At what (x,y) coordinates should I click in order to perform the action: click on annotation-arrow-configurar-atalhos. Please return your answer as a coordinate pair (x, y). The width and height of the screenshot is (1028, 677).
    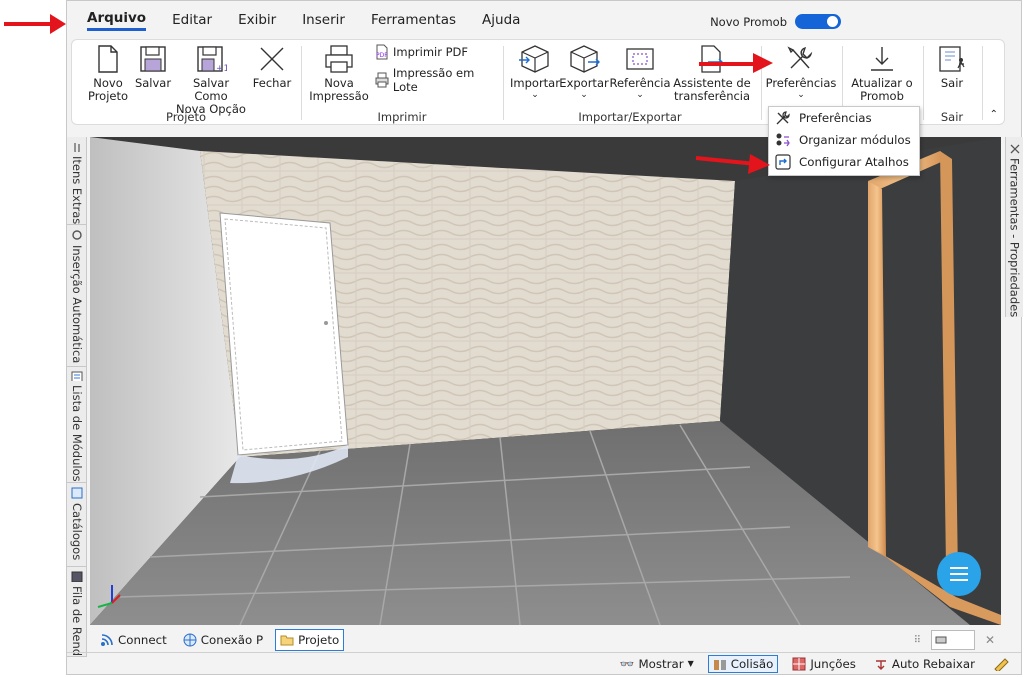
    Looking at the image, I should click on (732, 164).